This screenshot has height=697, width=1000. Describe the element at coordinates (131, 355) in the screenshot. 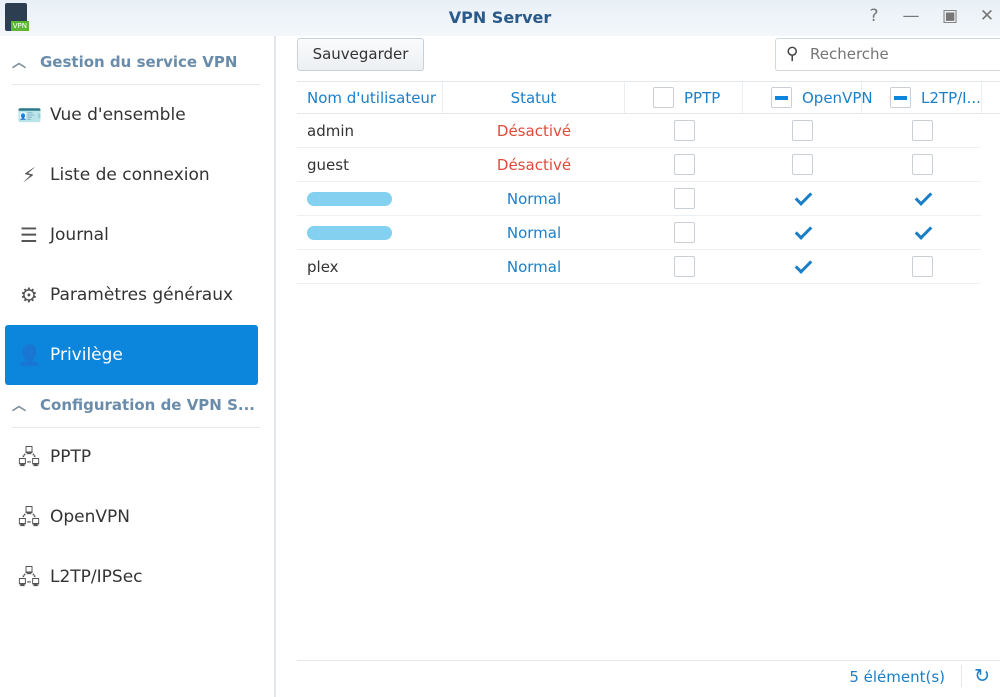

I see `sidebar-item-privilege: 👤 Privilège` at that location.